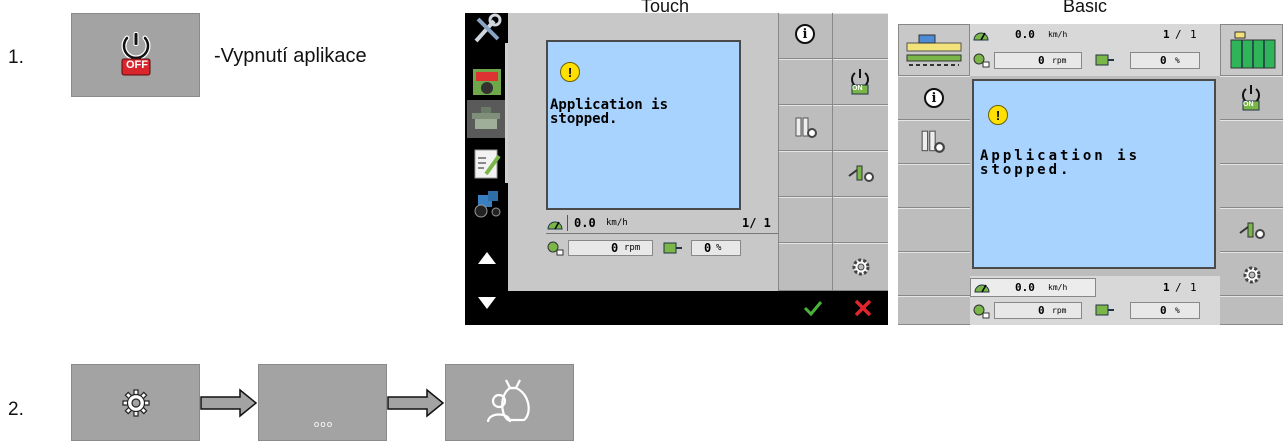  What do you see at coordinates (487, 164) in the screenshot?
I see `task-notes-icon` at bounding box center [487, 164].